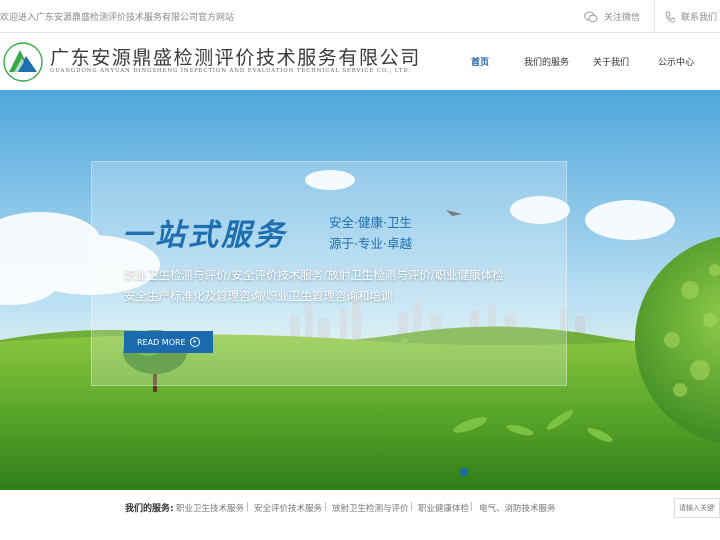 The image size is (720, 540). I want to click on services-strip-label: 我们的服务:, so click(149, 509).